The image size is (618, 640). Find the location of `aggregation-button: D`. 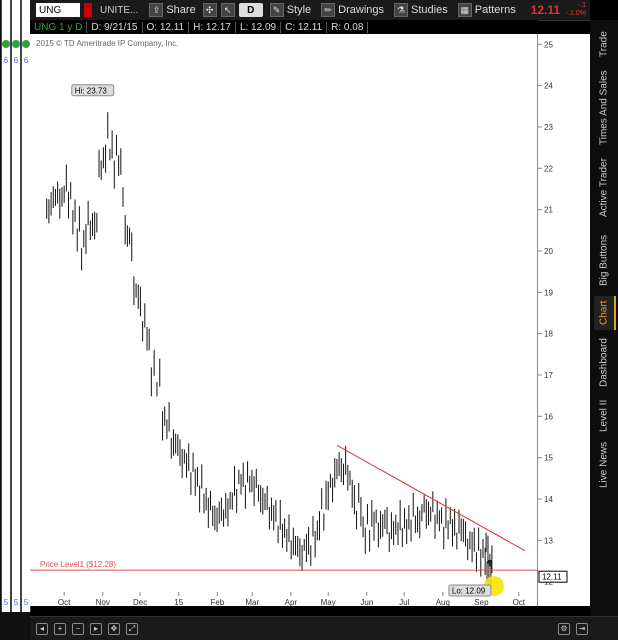

aggregation-button: D is located at coordinates (250, 10).